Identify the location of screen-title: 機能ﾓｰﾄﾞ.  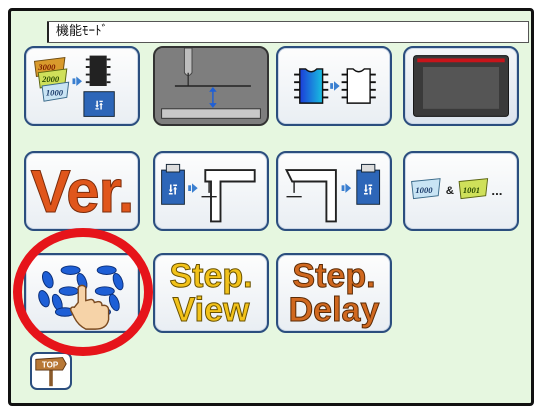
(288, 32).